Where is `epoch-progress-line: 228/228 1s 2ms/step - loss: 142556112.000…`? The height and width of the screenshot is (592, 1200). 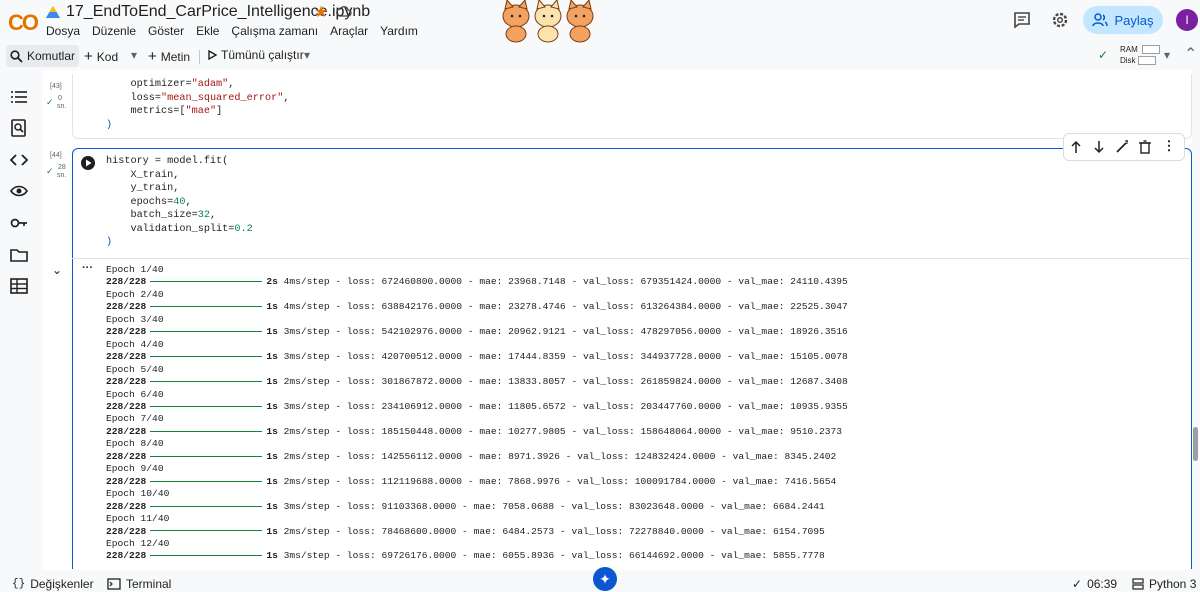
epoch-progress-line: 228/228 1s 2ms/step - loss: 142556112.000… is located at coordinates (477, 457).